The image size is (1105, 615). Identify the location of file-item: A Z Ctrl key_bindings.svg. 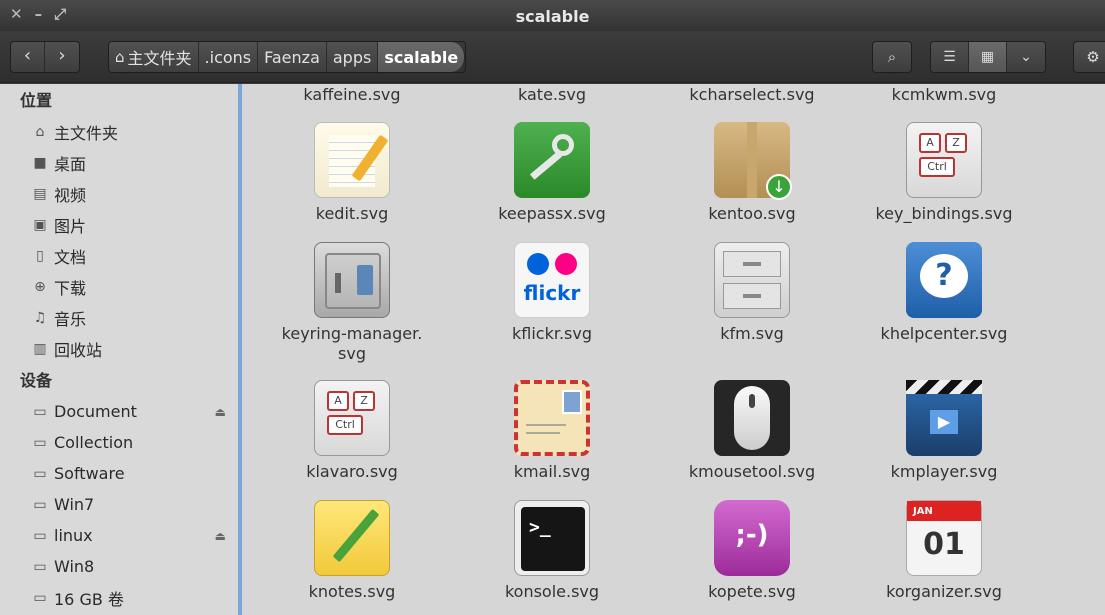
(944, 173).